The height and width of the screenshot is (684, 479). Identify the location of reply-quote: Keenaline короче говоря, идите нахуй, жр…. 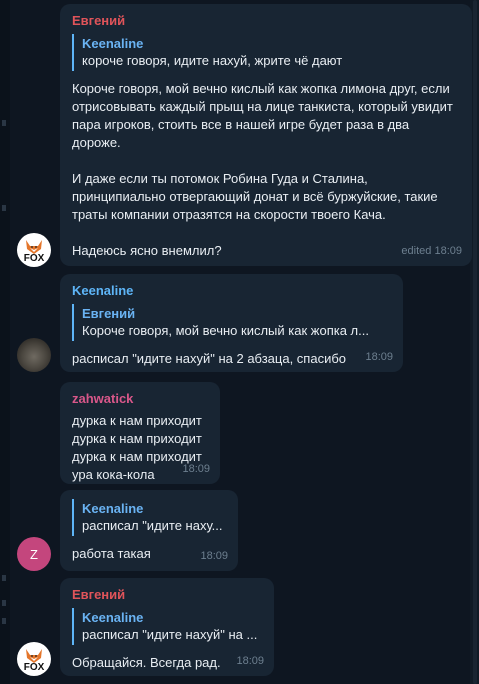
(266, 52).